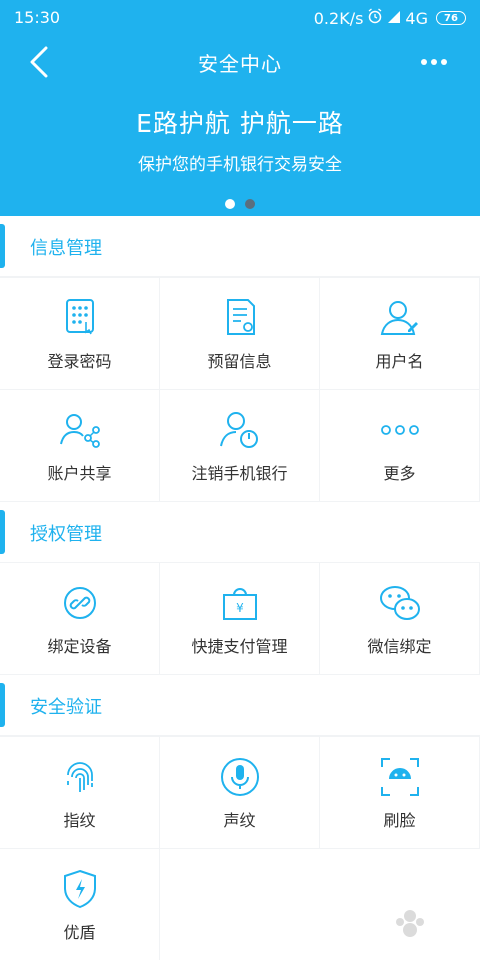 The height and width of the screenshot is (960, 480). Describe the element at coordinates (239, 361) in the screenshot. I see `grid-item-label: 预留信息` at that location.